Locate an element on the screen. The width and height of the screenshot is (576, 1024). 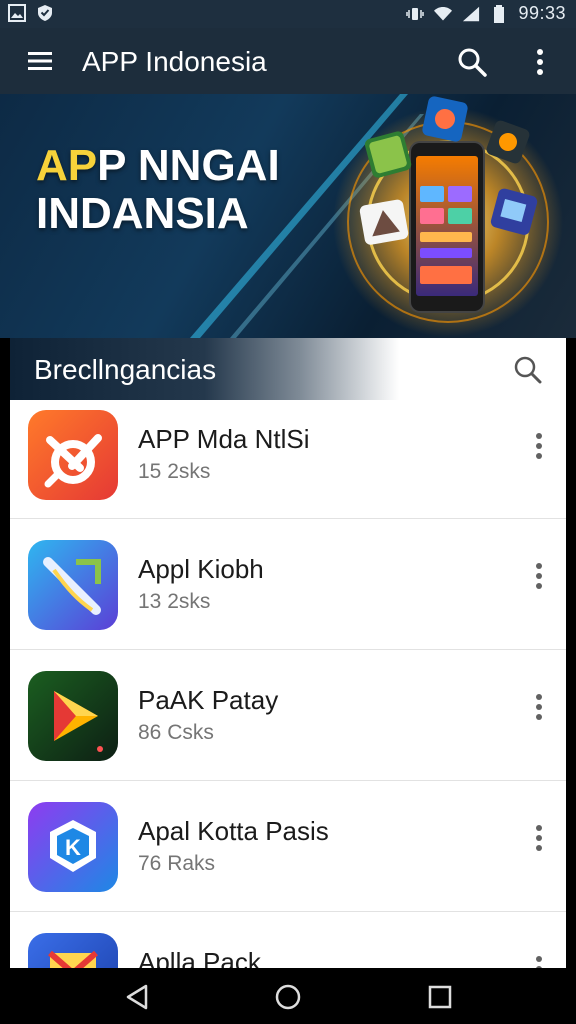
wifi-icon is located at coordinates (443, 14).